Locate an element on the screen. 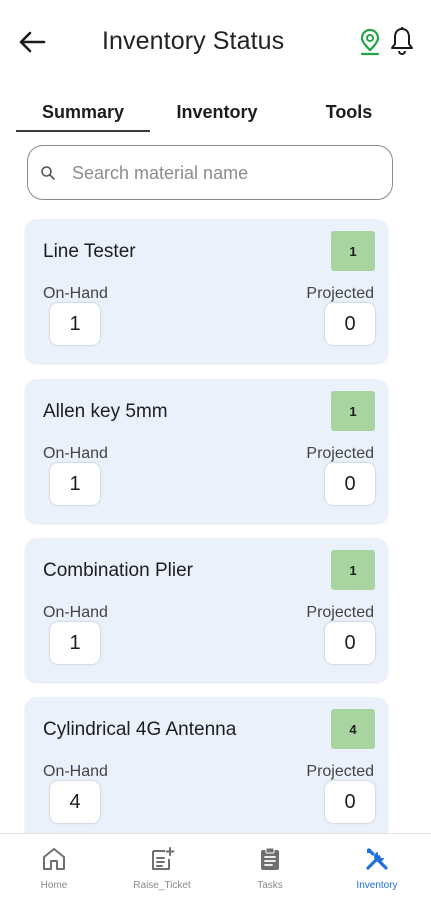 This screenshot has height=900, width=431. quantity-badge: 4 is located at coordinates (353, 729).